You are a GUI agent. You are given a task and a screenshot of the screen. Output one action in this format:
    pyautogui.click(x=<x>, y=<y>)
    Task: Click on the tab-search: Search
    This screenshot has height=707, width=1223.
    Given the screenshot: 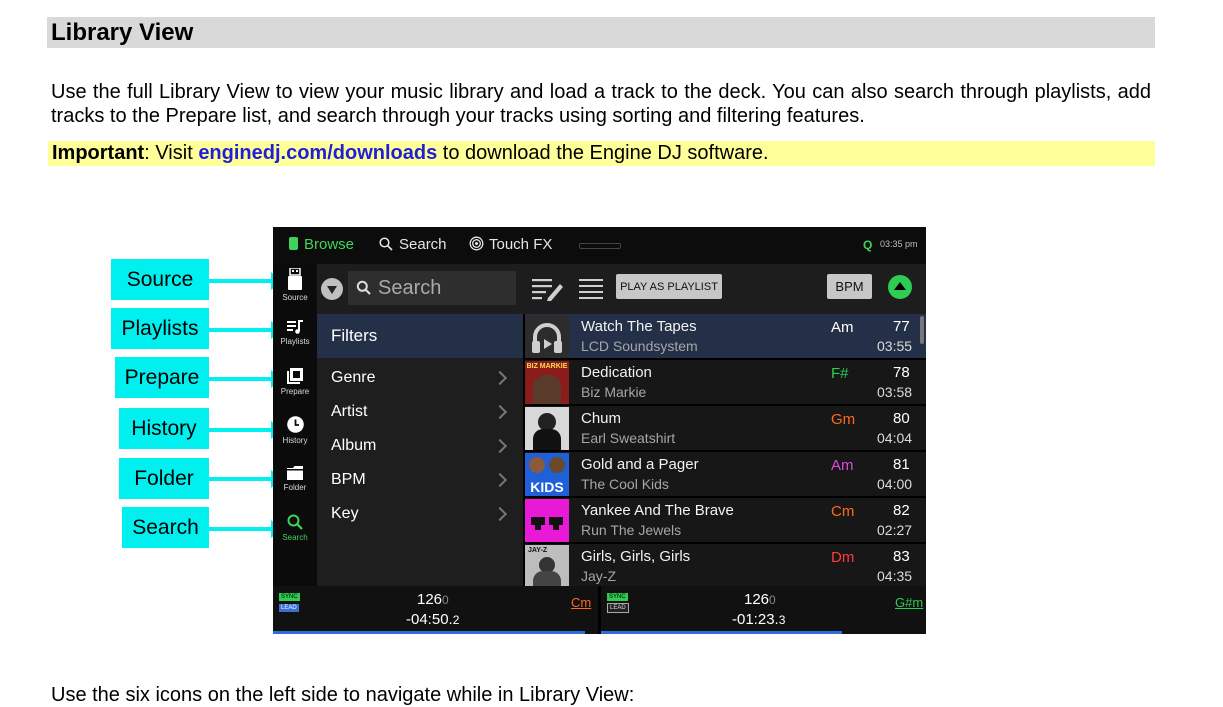 What is the action you would take?
    pyautogui.click(x=413, y=244)
    